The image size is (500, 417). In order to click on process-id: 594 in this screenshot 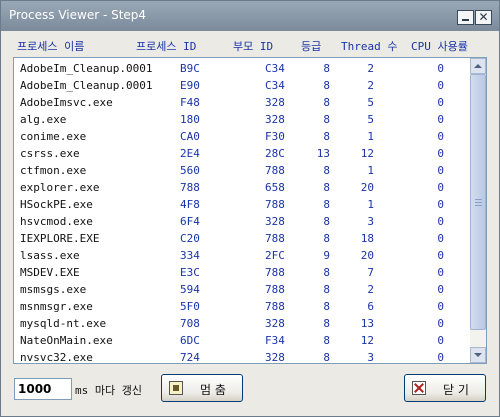, I will do `click(190, 289)`.